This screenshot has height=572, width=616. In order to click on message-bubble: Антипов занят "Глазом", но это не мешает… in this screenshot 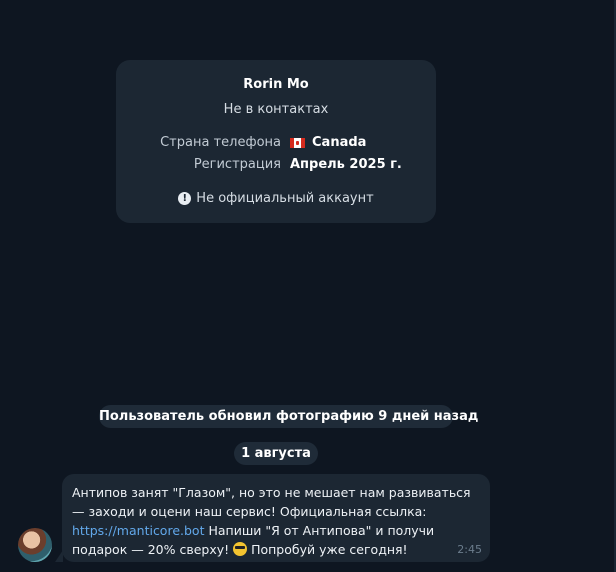, I will do `click(276, 518)`.